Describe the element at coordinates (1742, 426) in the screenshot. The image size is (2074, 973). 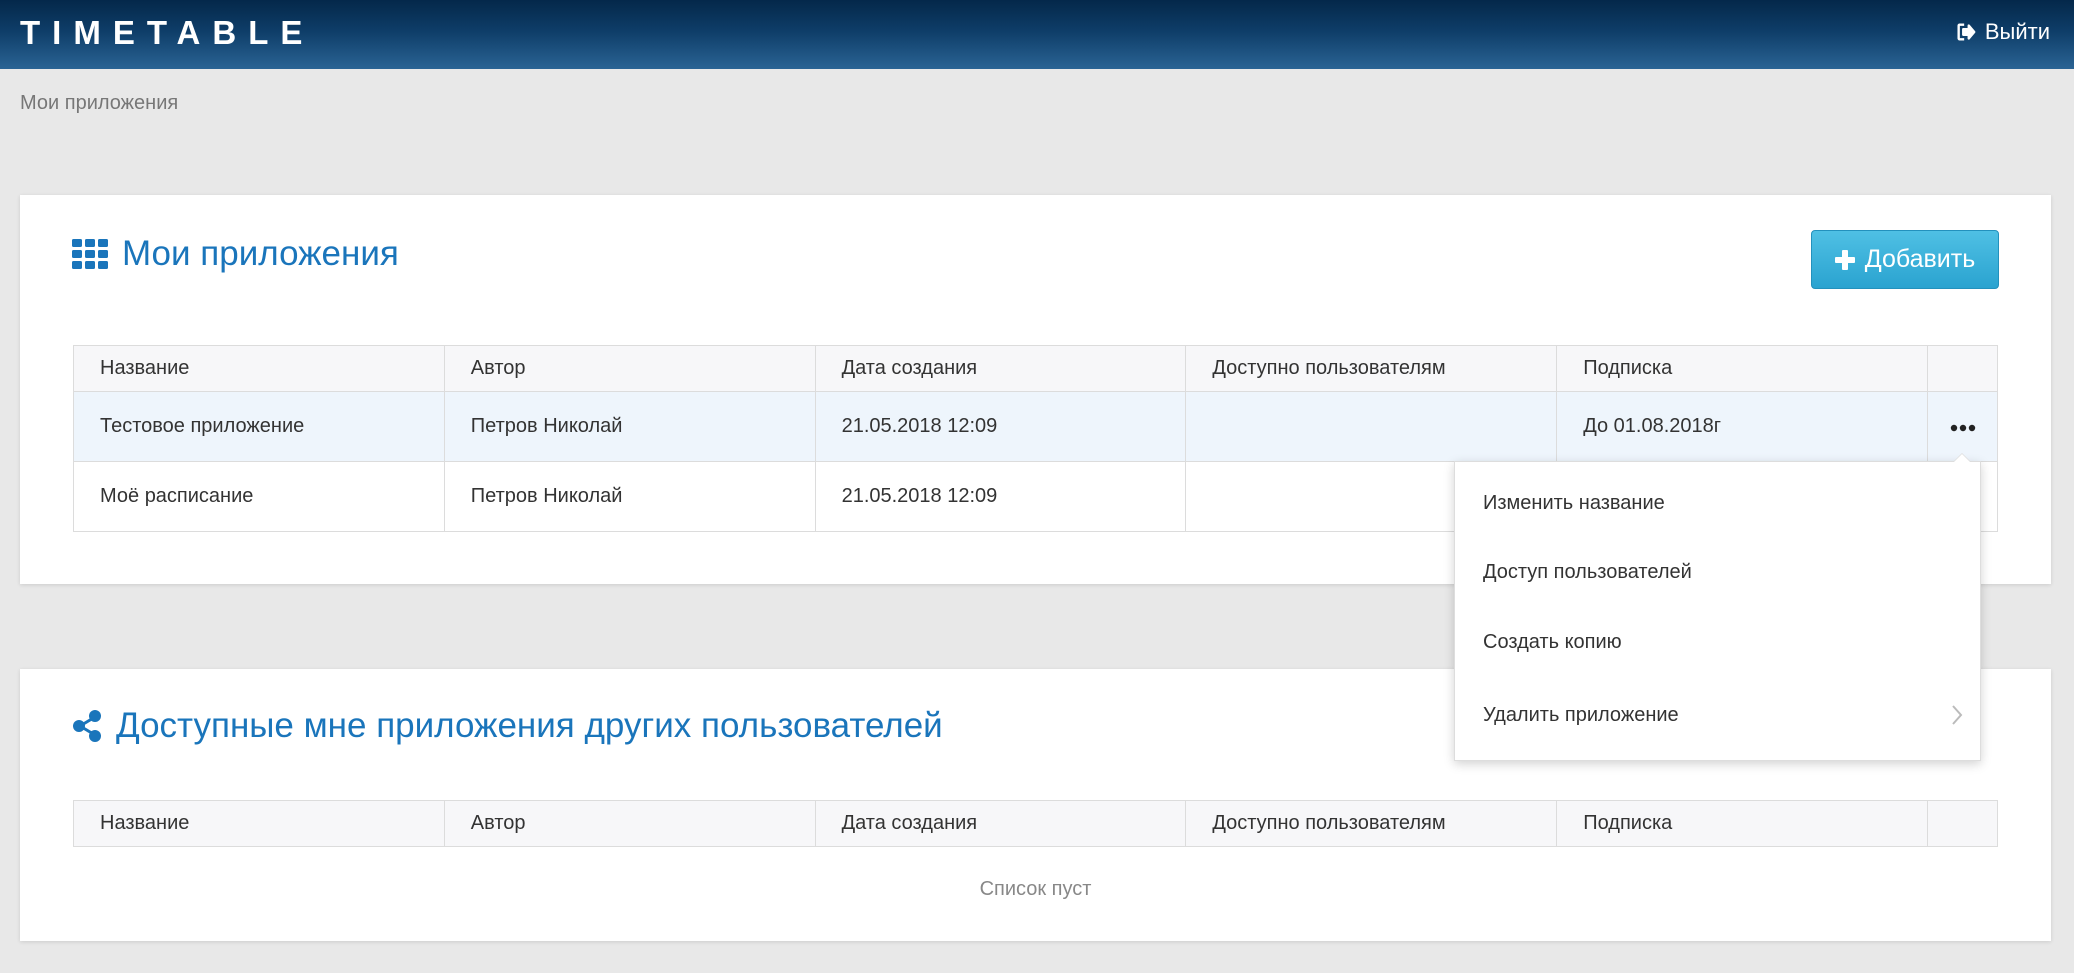
I see `cell-subscription: До 01.08.2018г` at that location.